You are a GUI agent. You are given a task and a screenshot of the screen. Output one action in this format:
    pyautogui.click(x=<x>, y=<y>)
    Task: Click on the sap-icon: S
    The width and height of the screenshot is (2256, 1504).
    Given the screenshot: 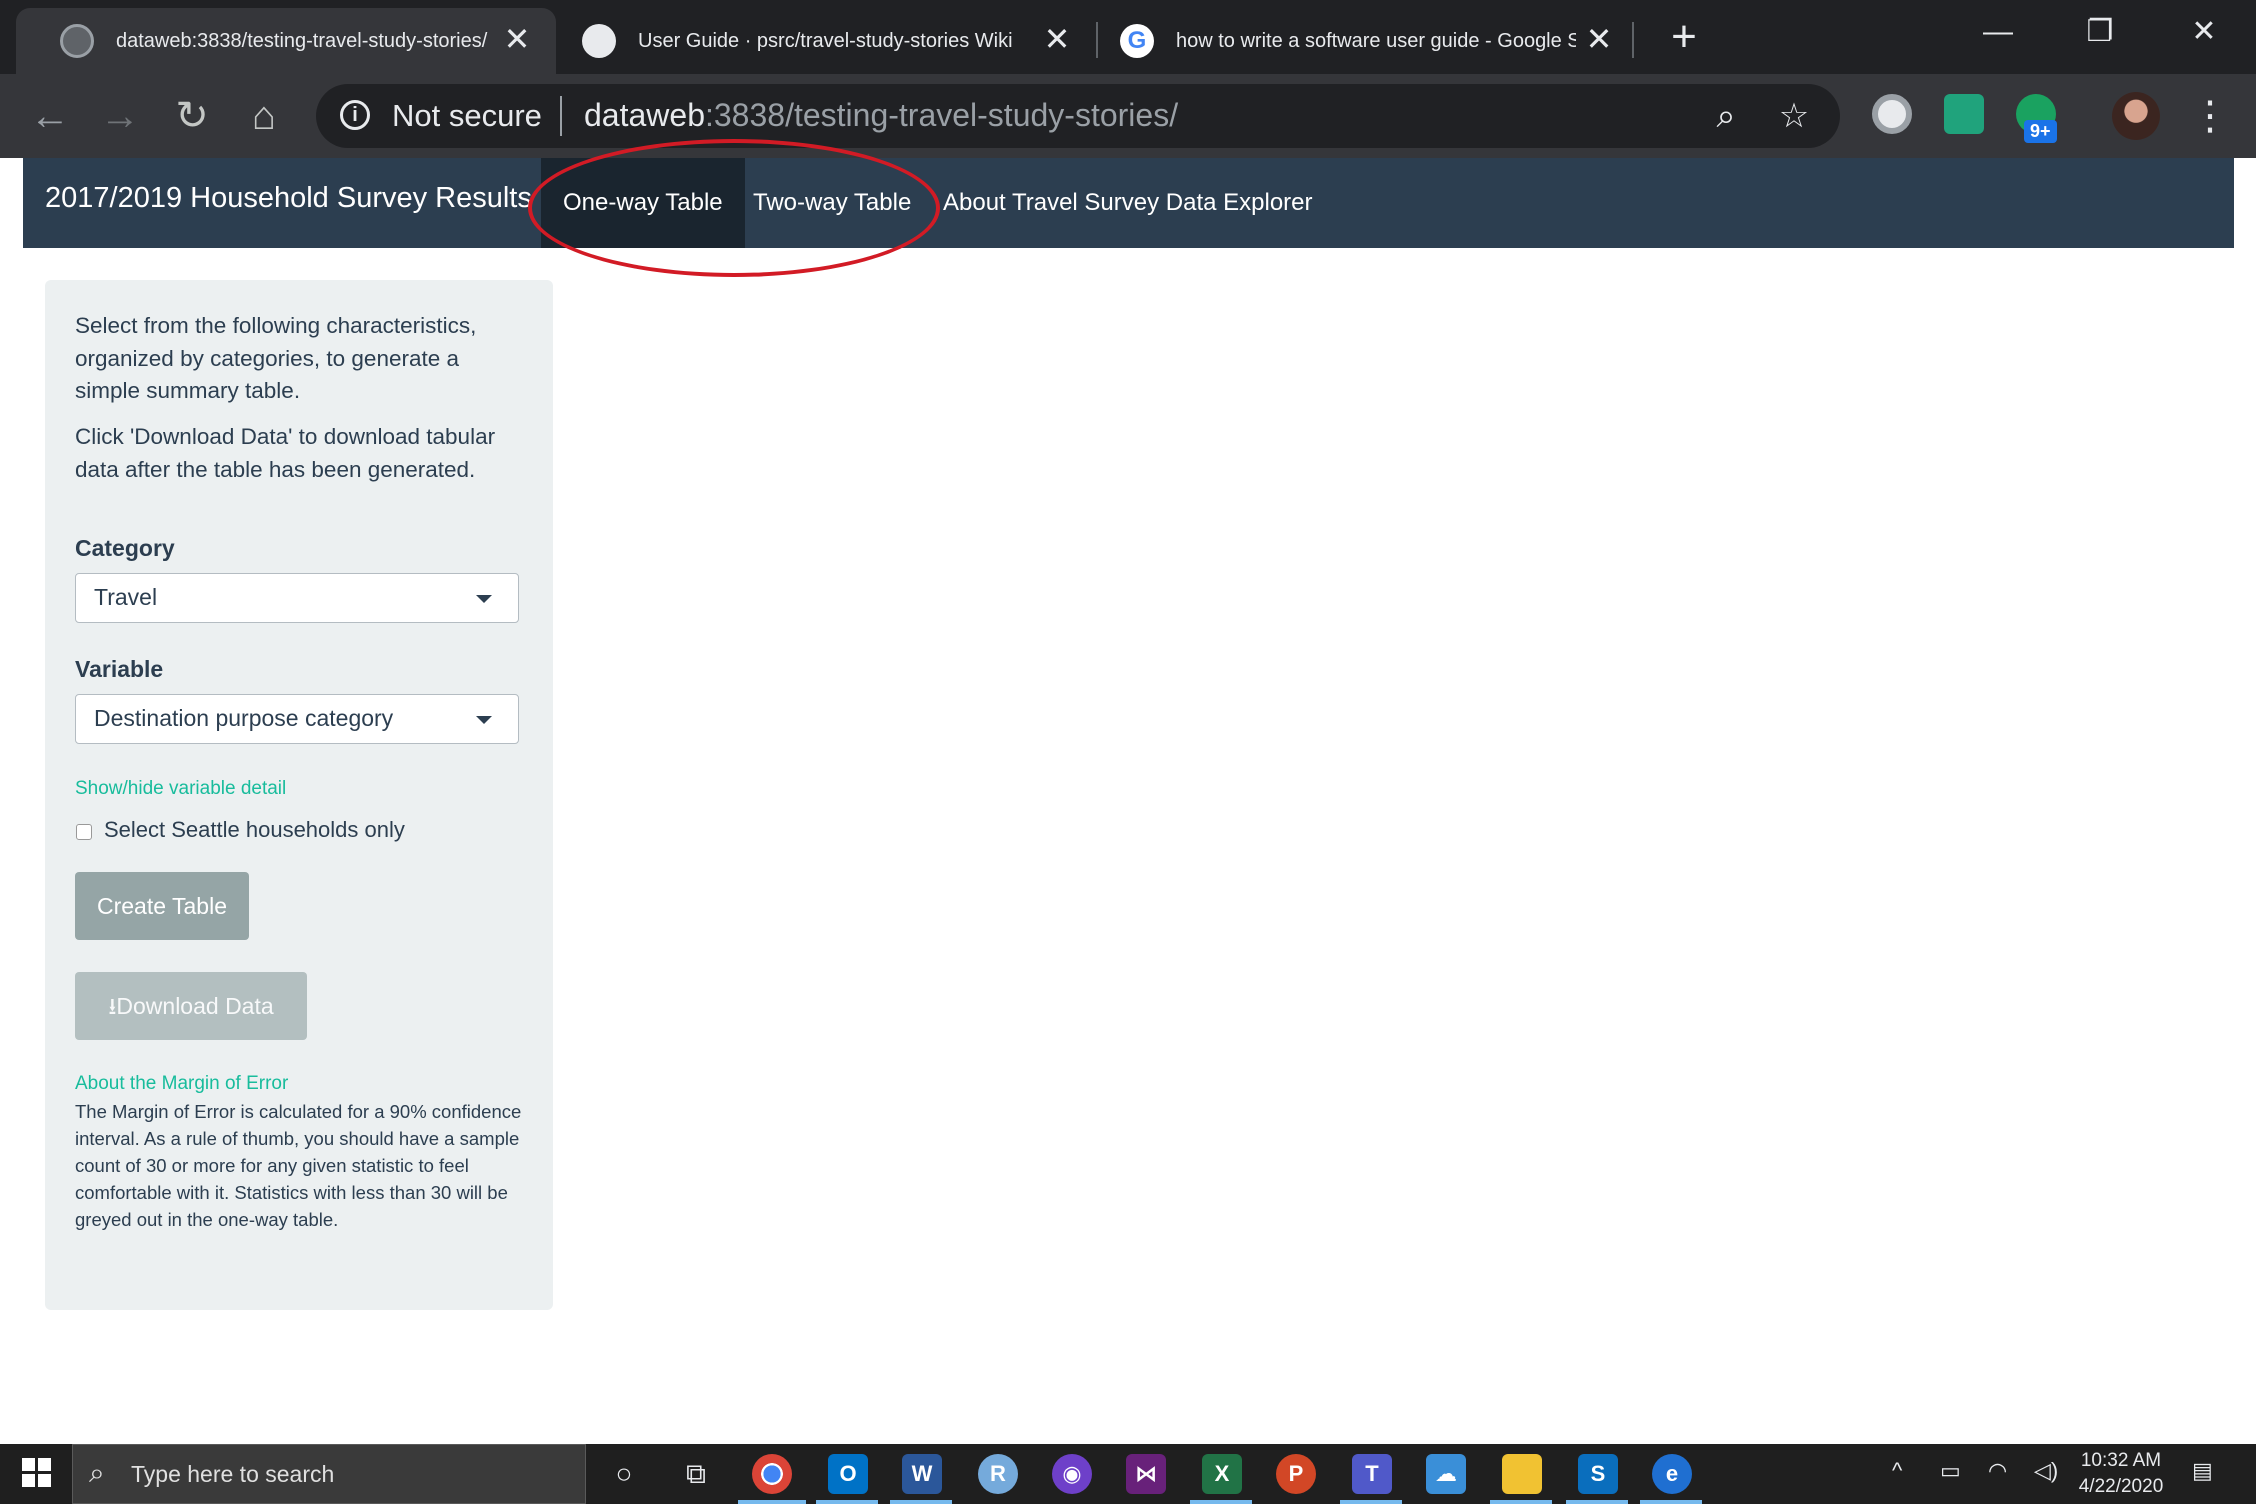 What is the action you would take?
    pyautogui.click(x=1598, y=1474)
    